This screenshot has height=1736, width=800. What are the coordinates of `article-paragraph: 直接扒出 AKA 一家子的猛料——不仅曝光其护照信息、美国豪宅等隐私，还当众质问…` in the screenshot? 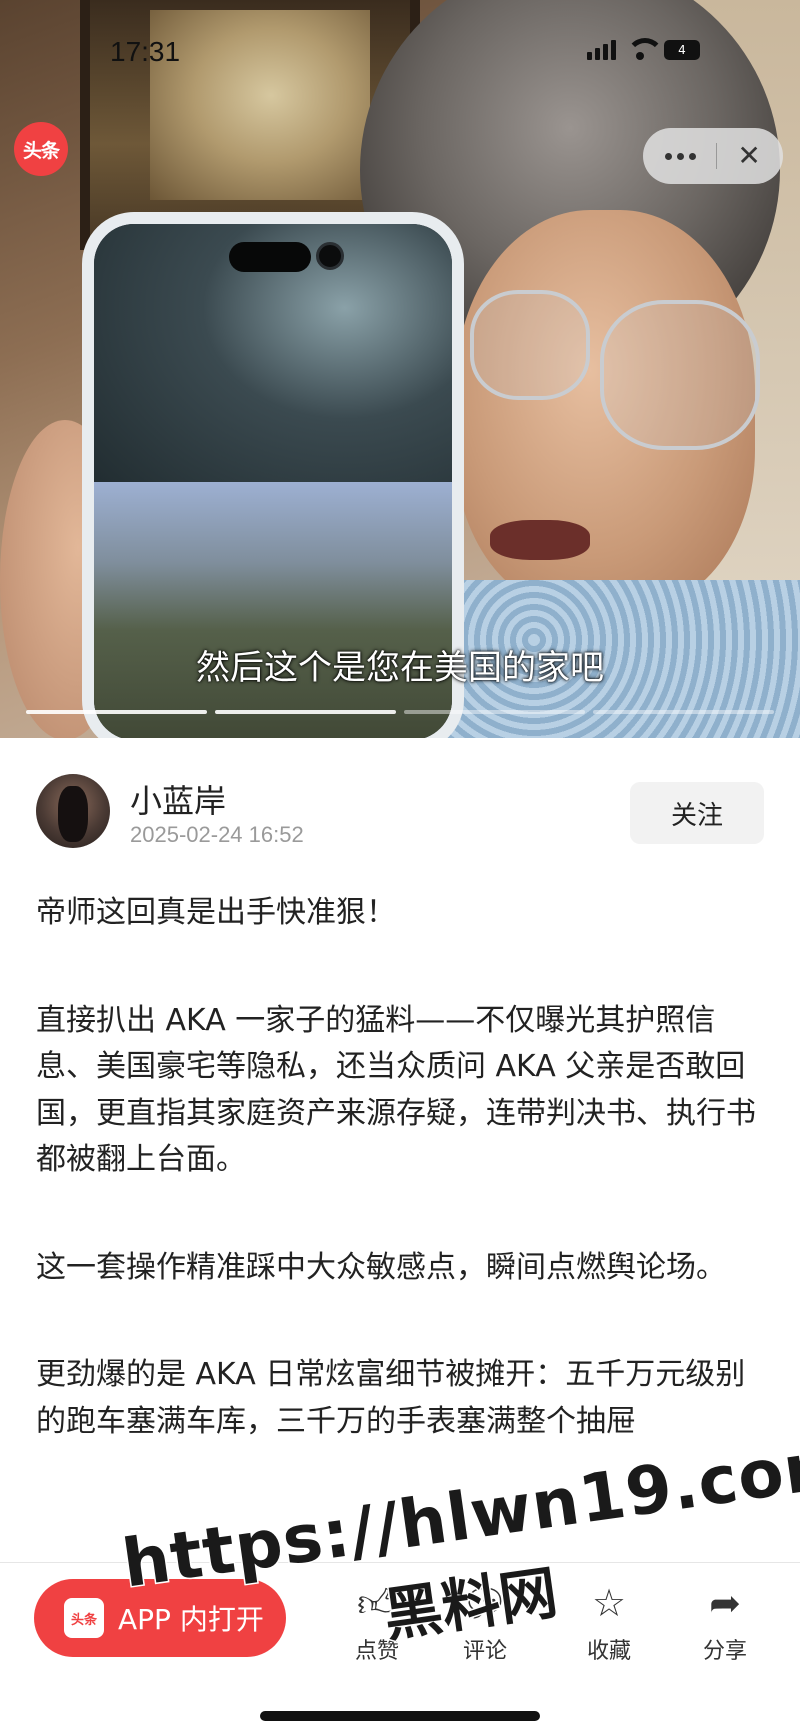 It's located at (396, 1090).